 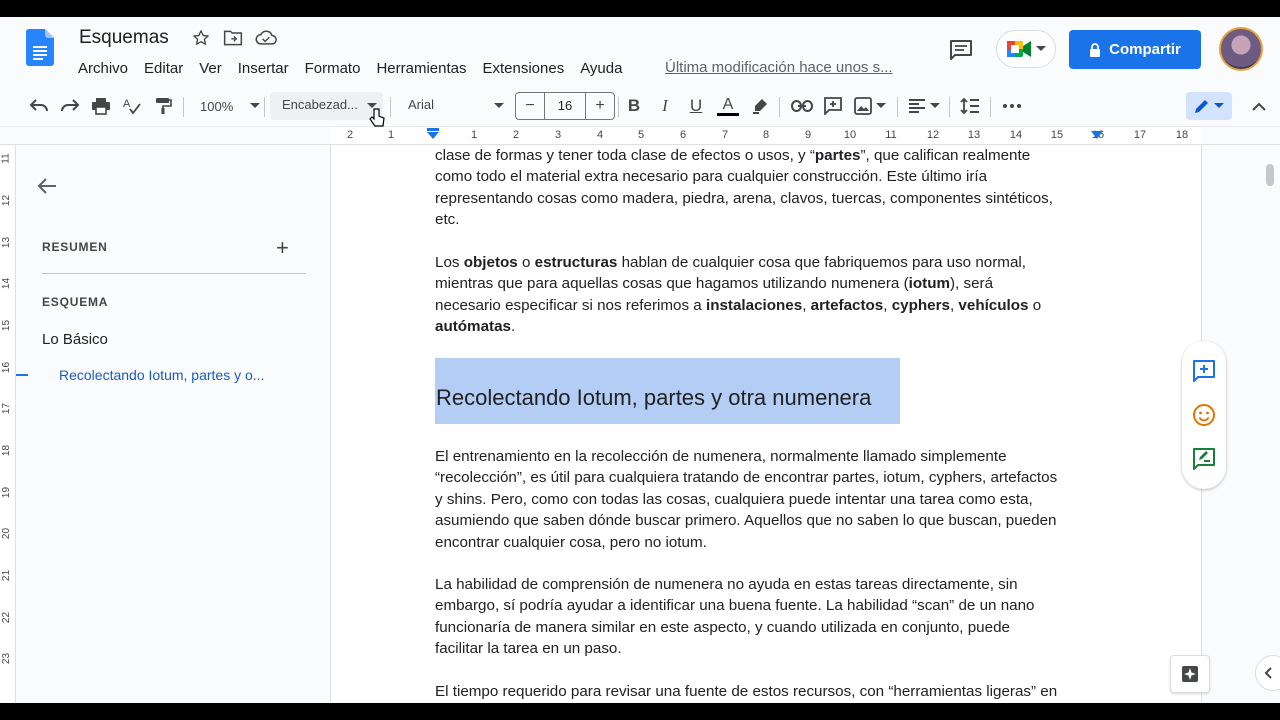 What do you see at coordinates (333, 68) in the screenshot?
I see `menu-formato: Formato` at bounding box center [333, 68].